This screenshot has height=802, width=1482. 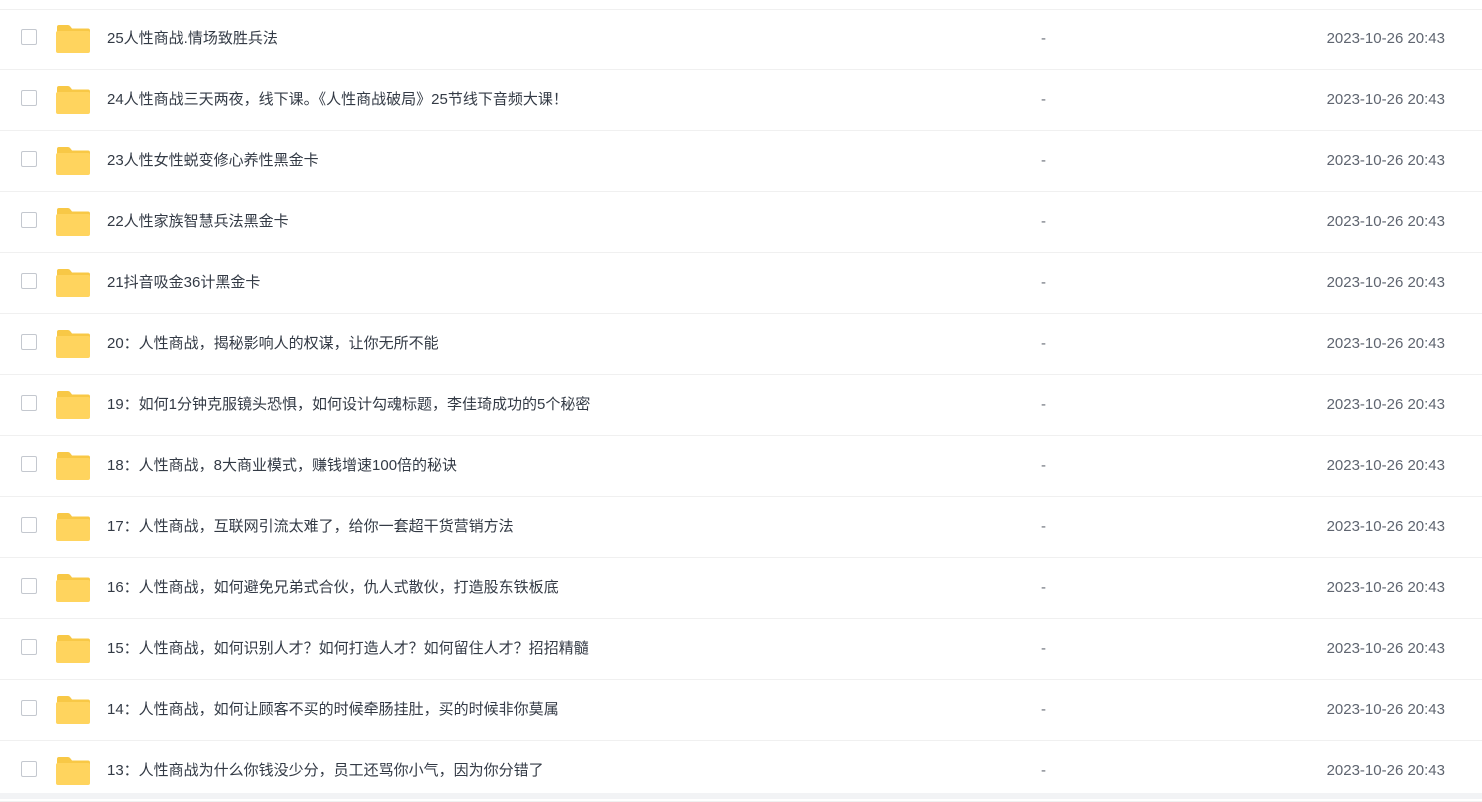 I want to click on file-name: 22人性家族智慧兵法黑金卡, so click(x=198, y=222).